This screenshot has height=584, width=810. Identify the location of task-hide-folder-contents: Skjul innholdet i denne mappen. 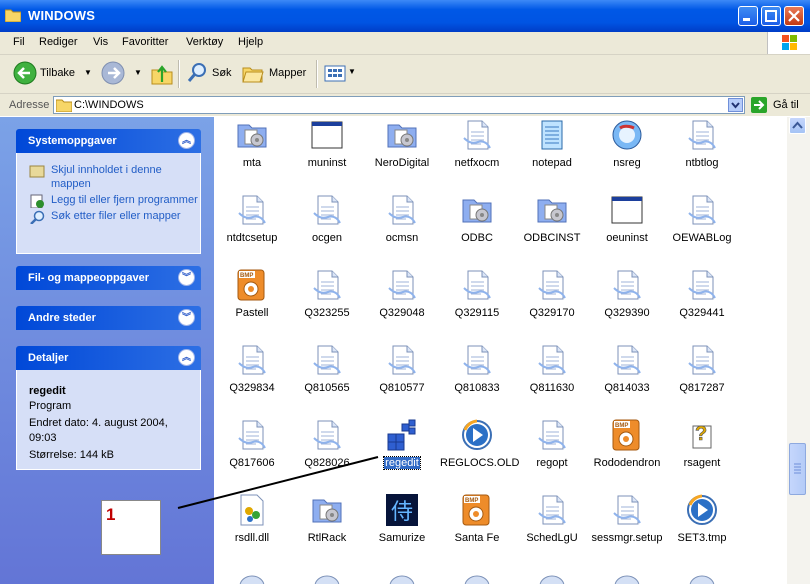
(108, 177).